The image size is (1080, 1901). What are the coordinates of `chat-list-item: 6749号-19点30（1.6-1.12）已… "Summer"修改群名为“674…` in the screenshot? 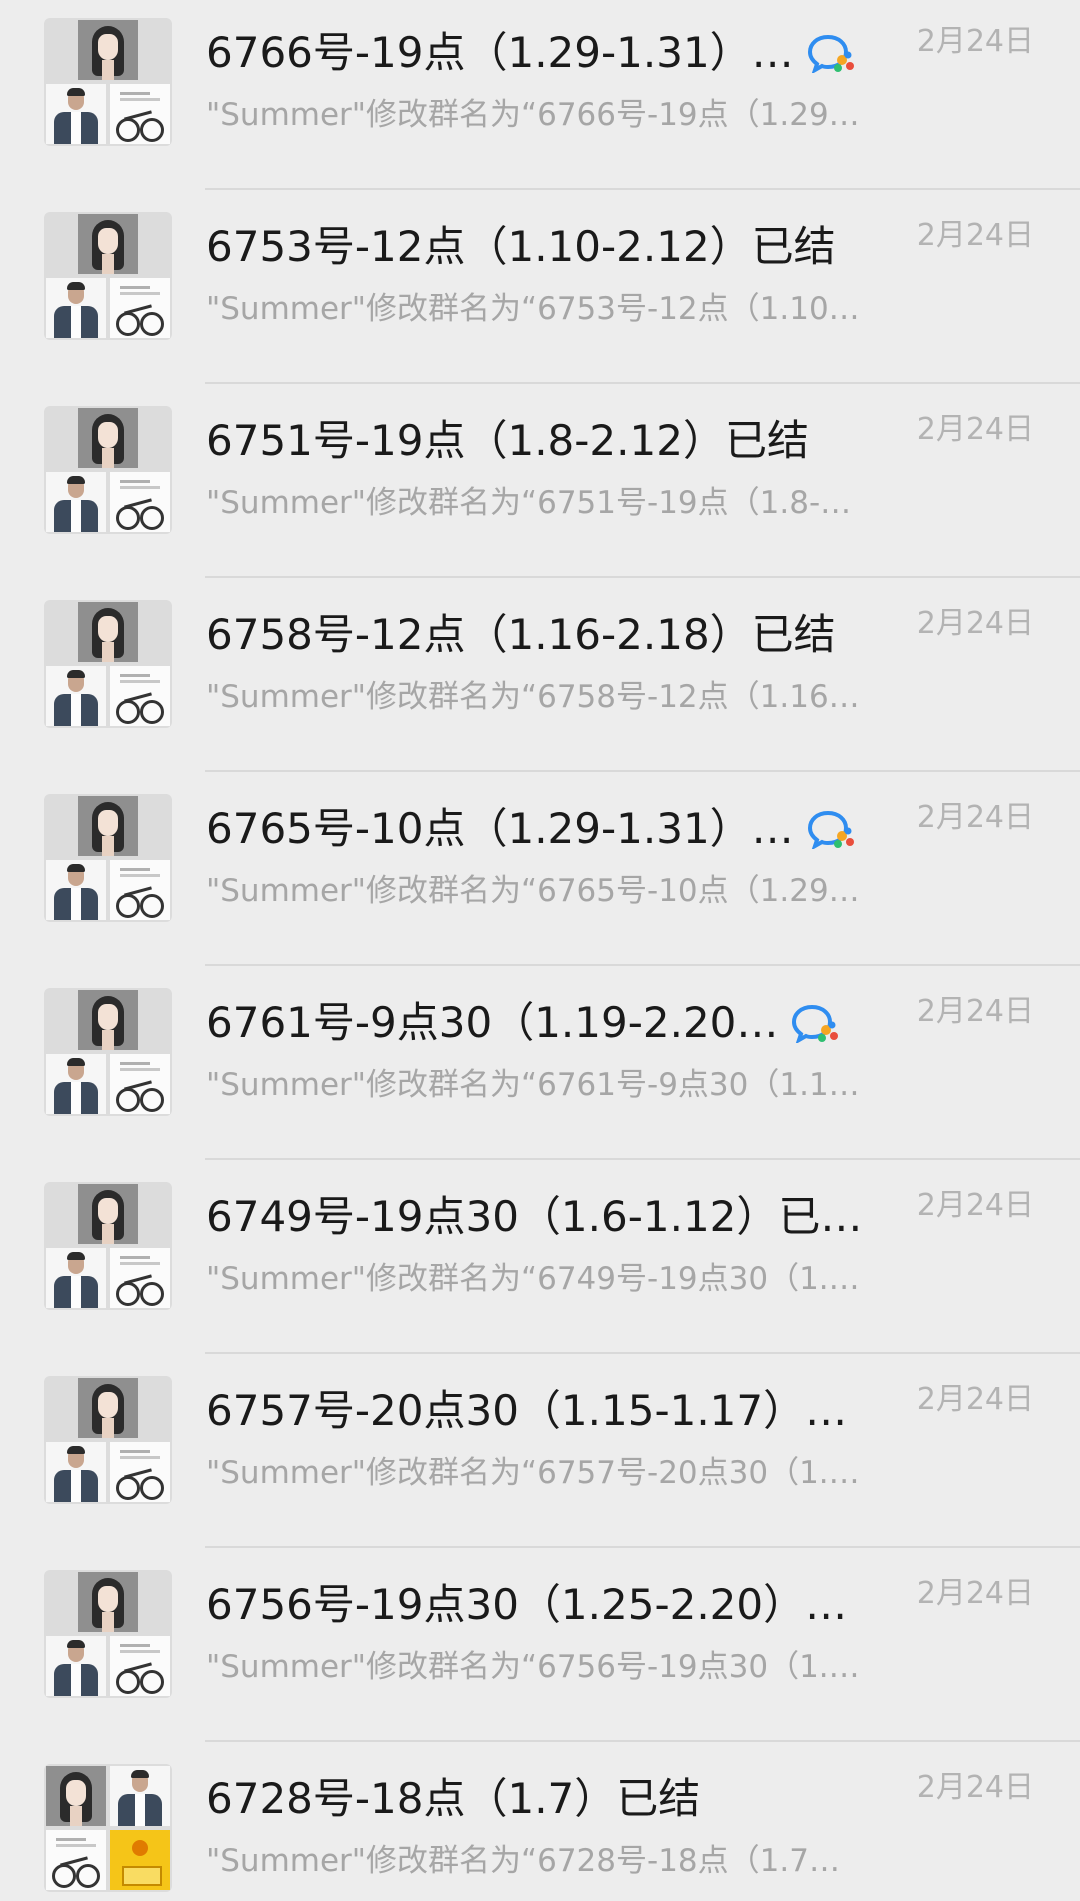 It's located at (540, 1257).